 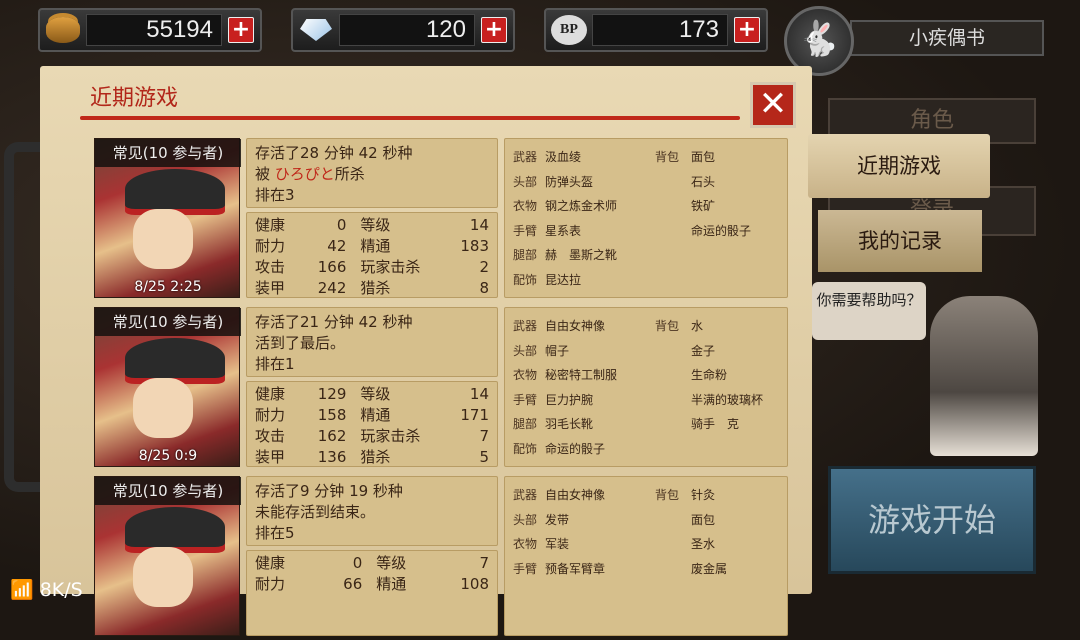 What do you see at coordinates (334, 153) in the screenshot?
I see `survival-time: 存活了28 分钟 42 秒种` at bounding box center [334, 153].